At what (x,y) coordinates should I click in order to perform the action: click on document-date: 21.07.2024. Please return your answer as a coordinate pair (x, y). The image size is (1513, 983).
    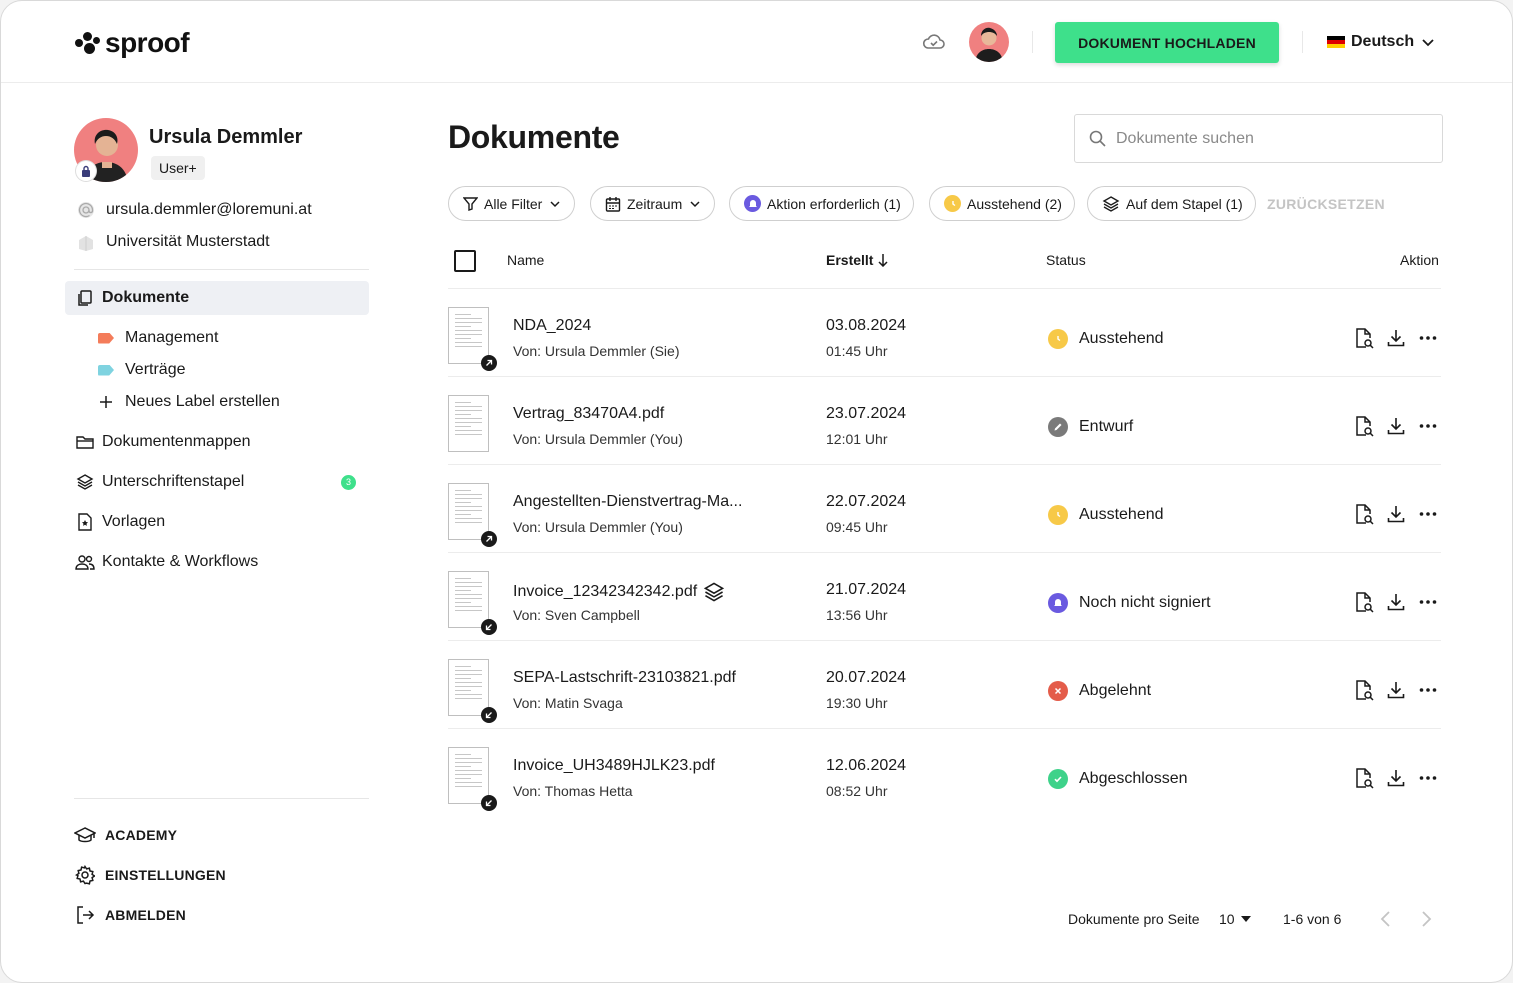
    Looking at the image, I should click on (866, 589).